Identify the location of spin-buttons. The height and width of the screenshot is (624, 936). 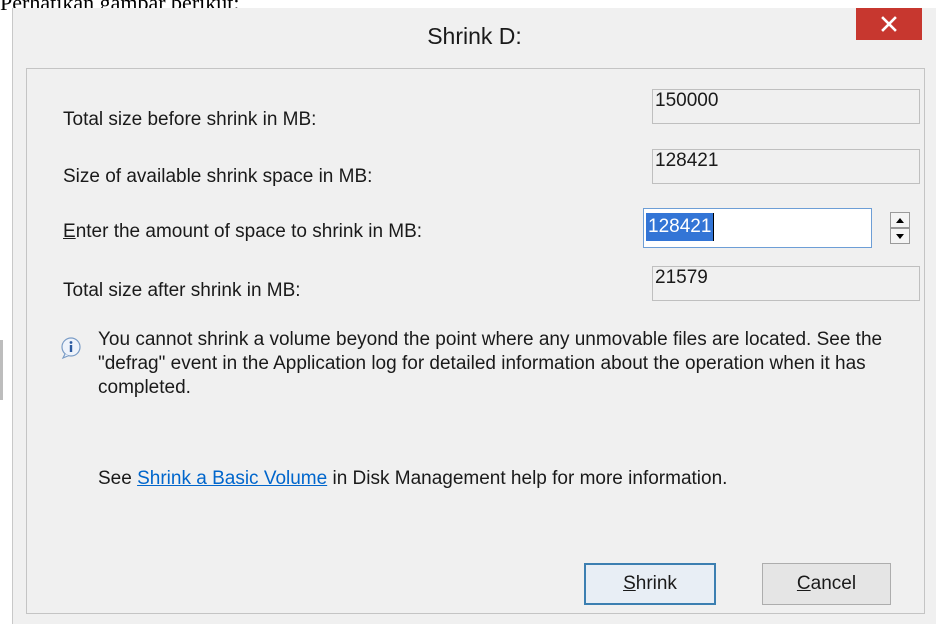
(900, 228).